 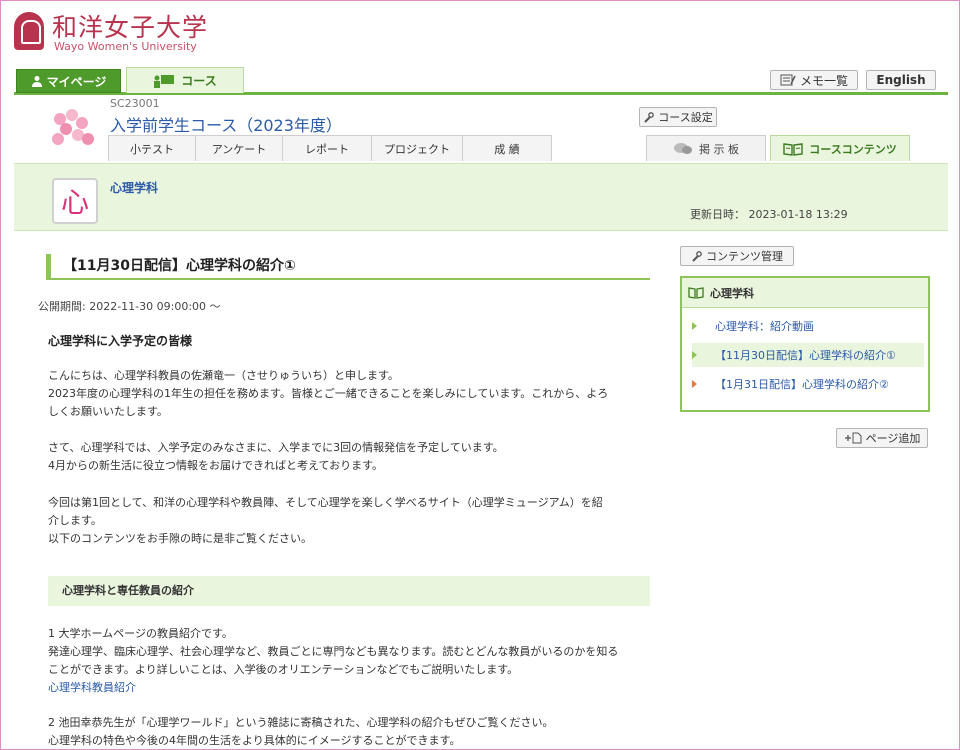 I want to click on publication-period: 公開期間: 2022-11-30 09:00:00 ～, so click(x=129, y=306).